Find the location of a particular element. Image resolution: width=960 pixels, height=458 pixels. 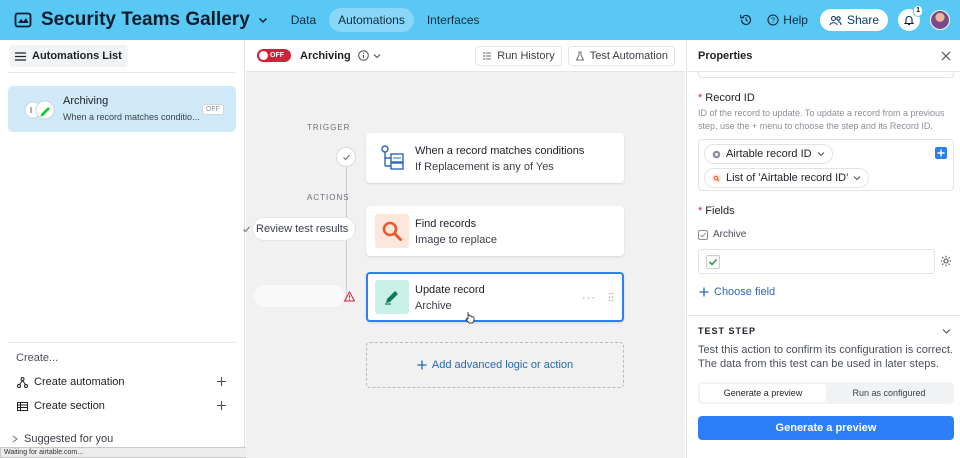

canvas-header-buttons: Run History Test Automation is located at coordinates (575, 56).